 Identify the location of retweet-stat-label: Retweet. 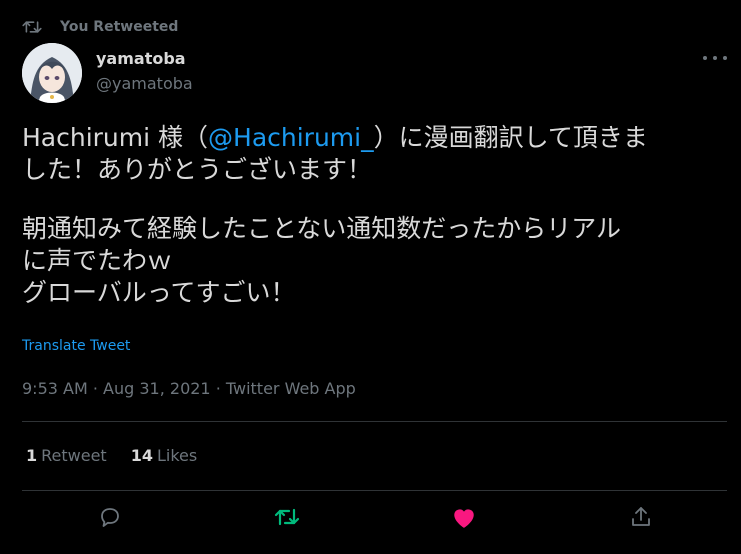
(74, 455).